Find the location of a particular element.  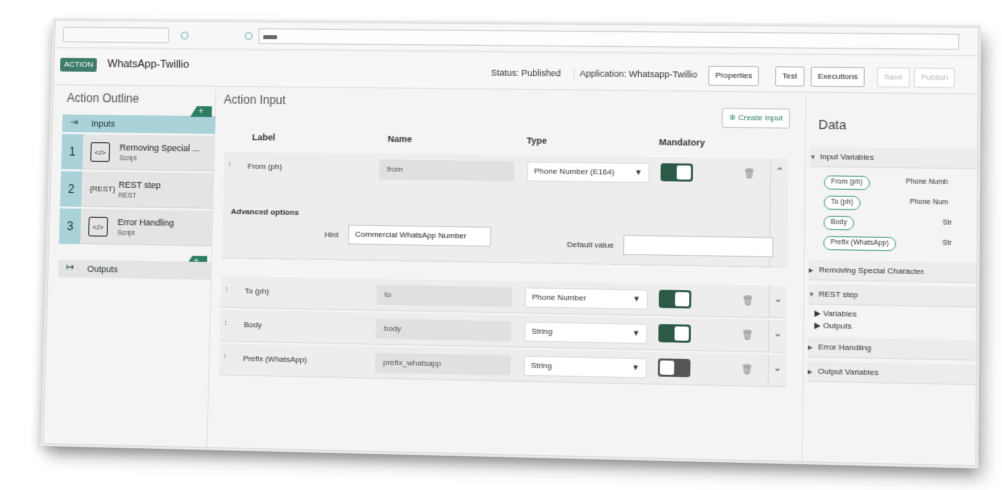

outline-step: 3 </> Error Handling Script is located at coordinates (136, 227).